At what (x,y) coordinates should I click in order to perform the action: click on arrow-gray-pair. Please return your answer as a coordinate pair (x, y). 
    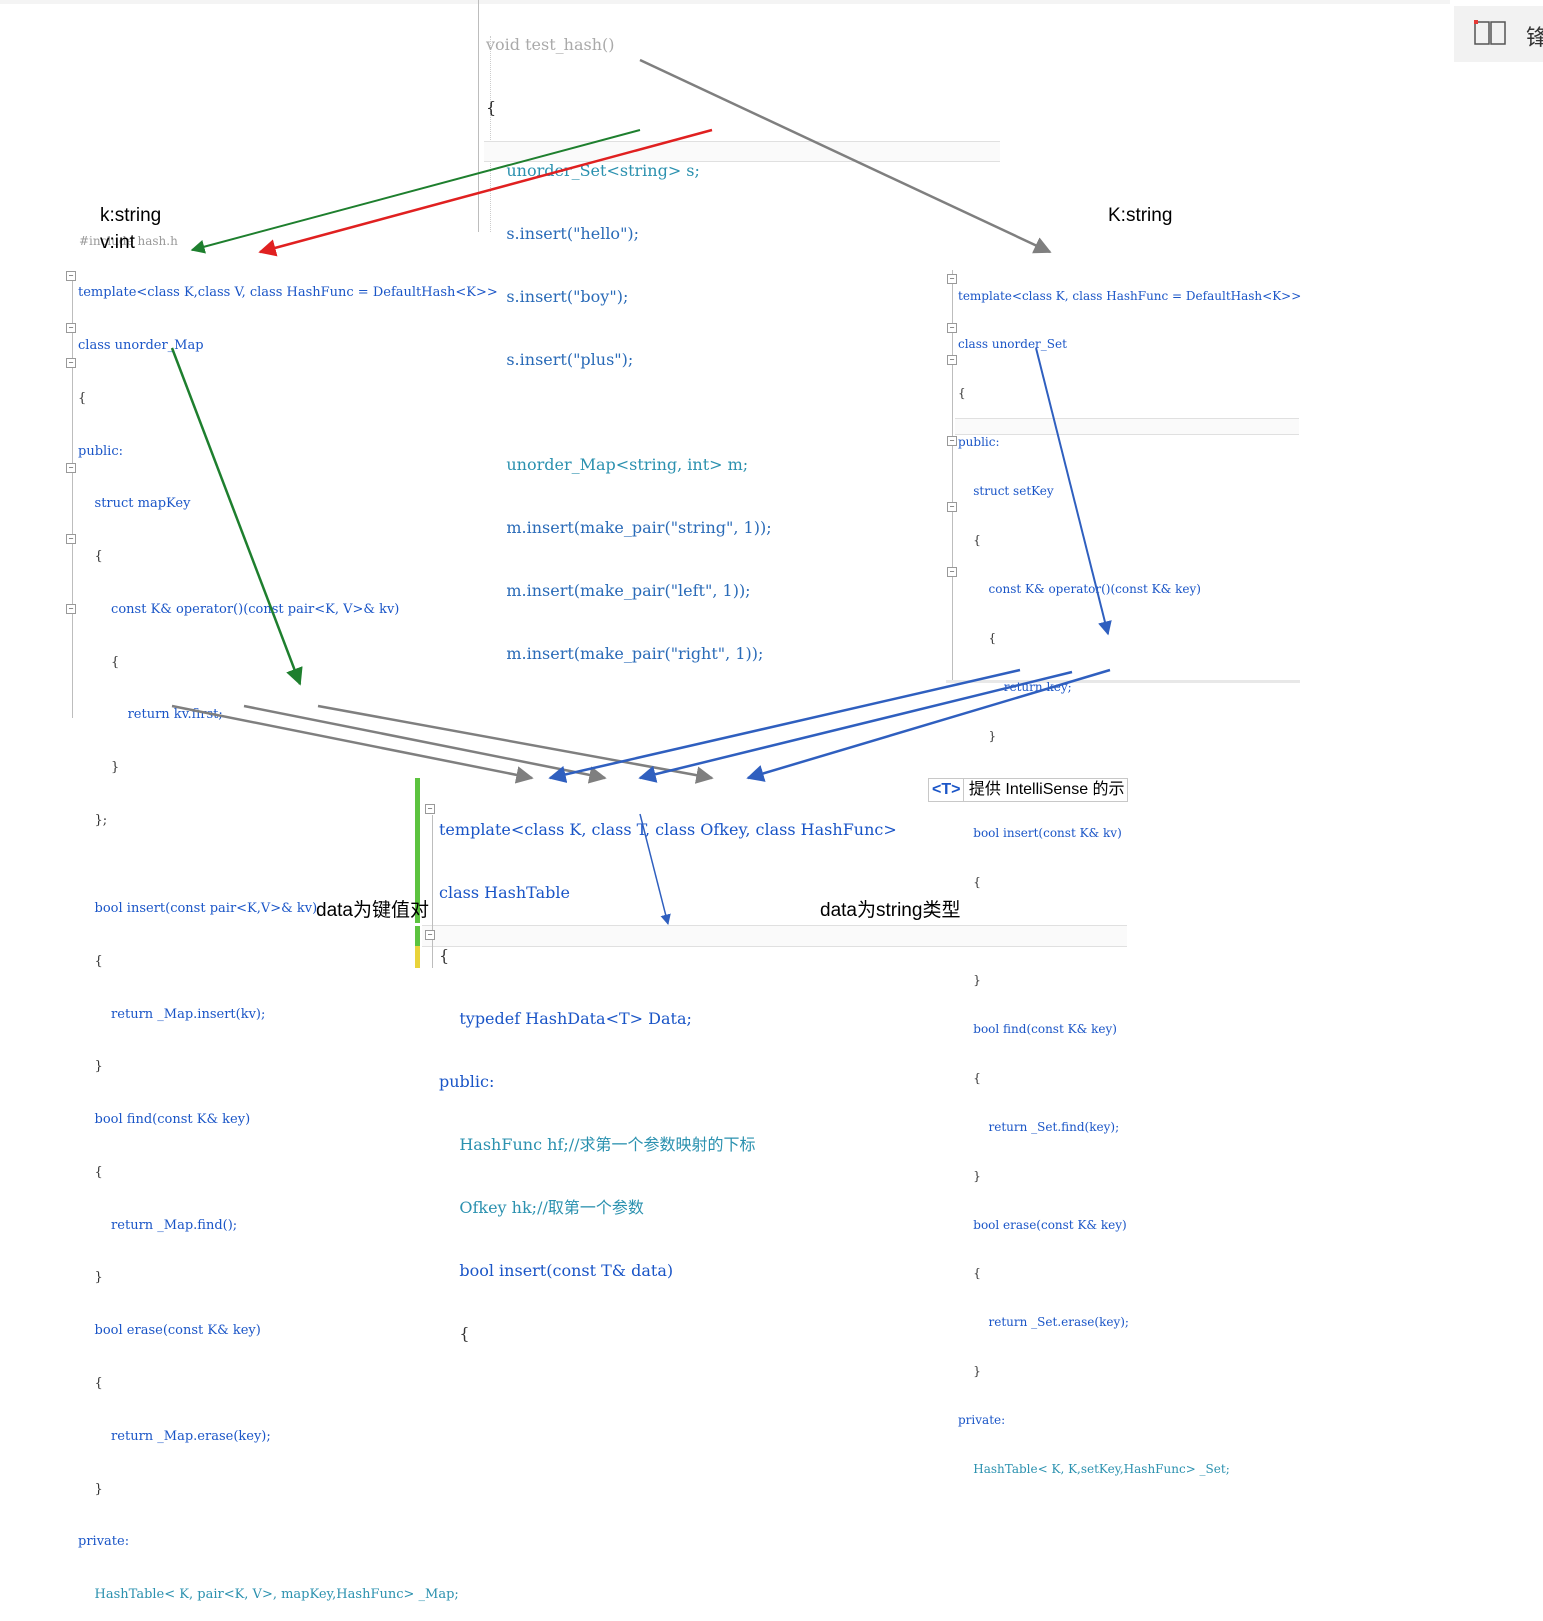
    Looking at the image, I should click on (425, 744).